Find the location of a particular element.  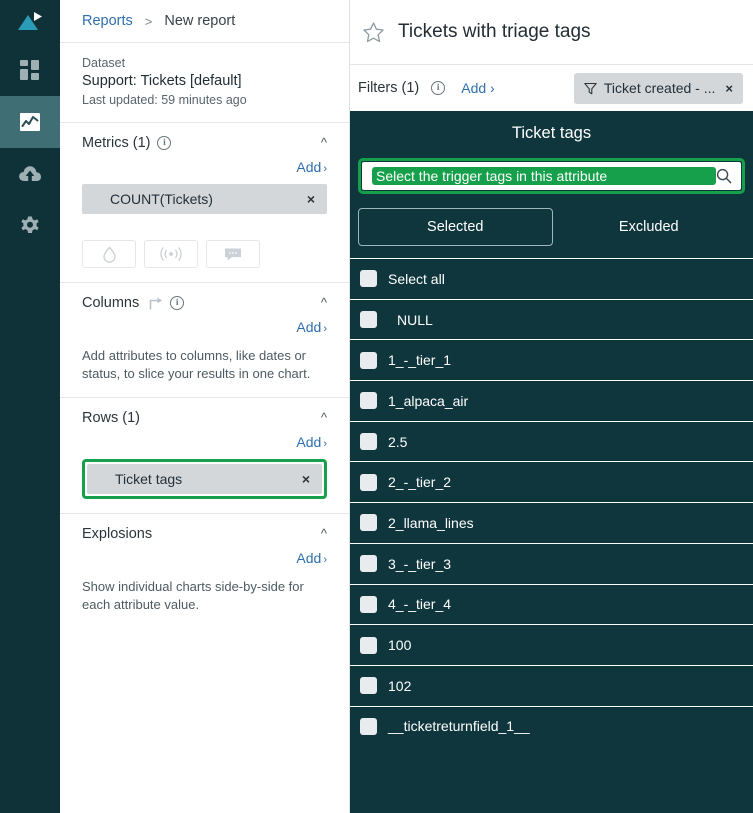

tab-excluded: Excluded is located at coordinates (649, 227).